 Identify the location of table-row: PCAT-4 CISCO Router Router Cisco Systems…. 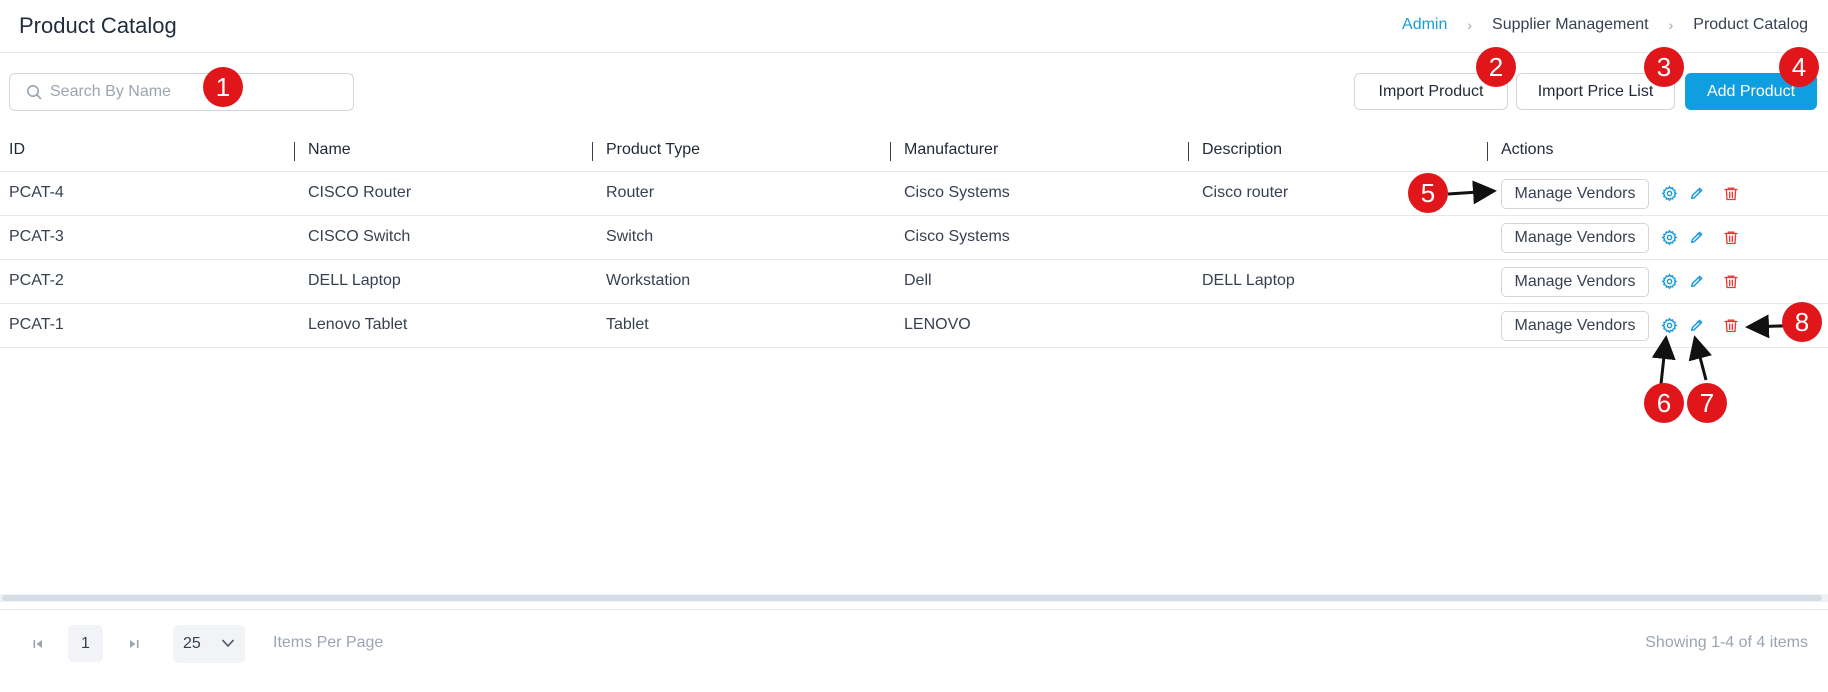
(914, 194).